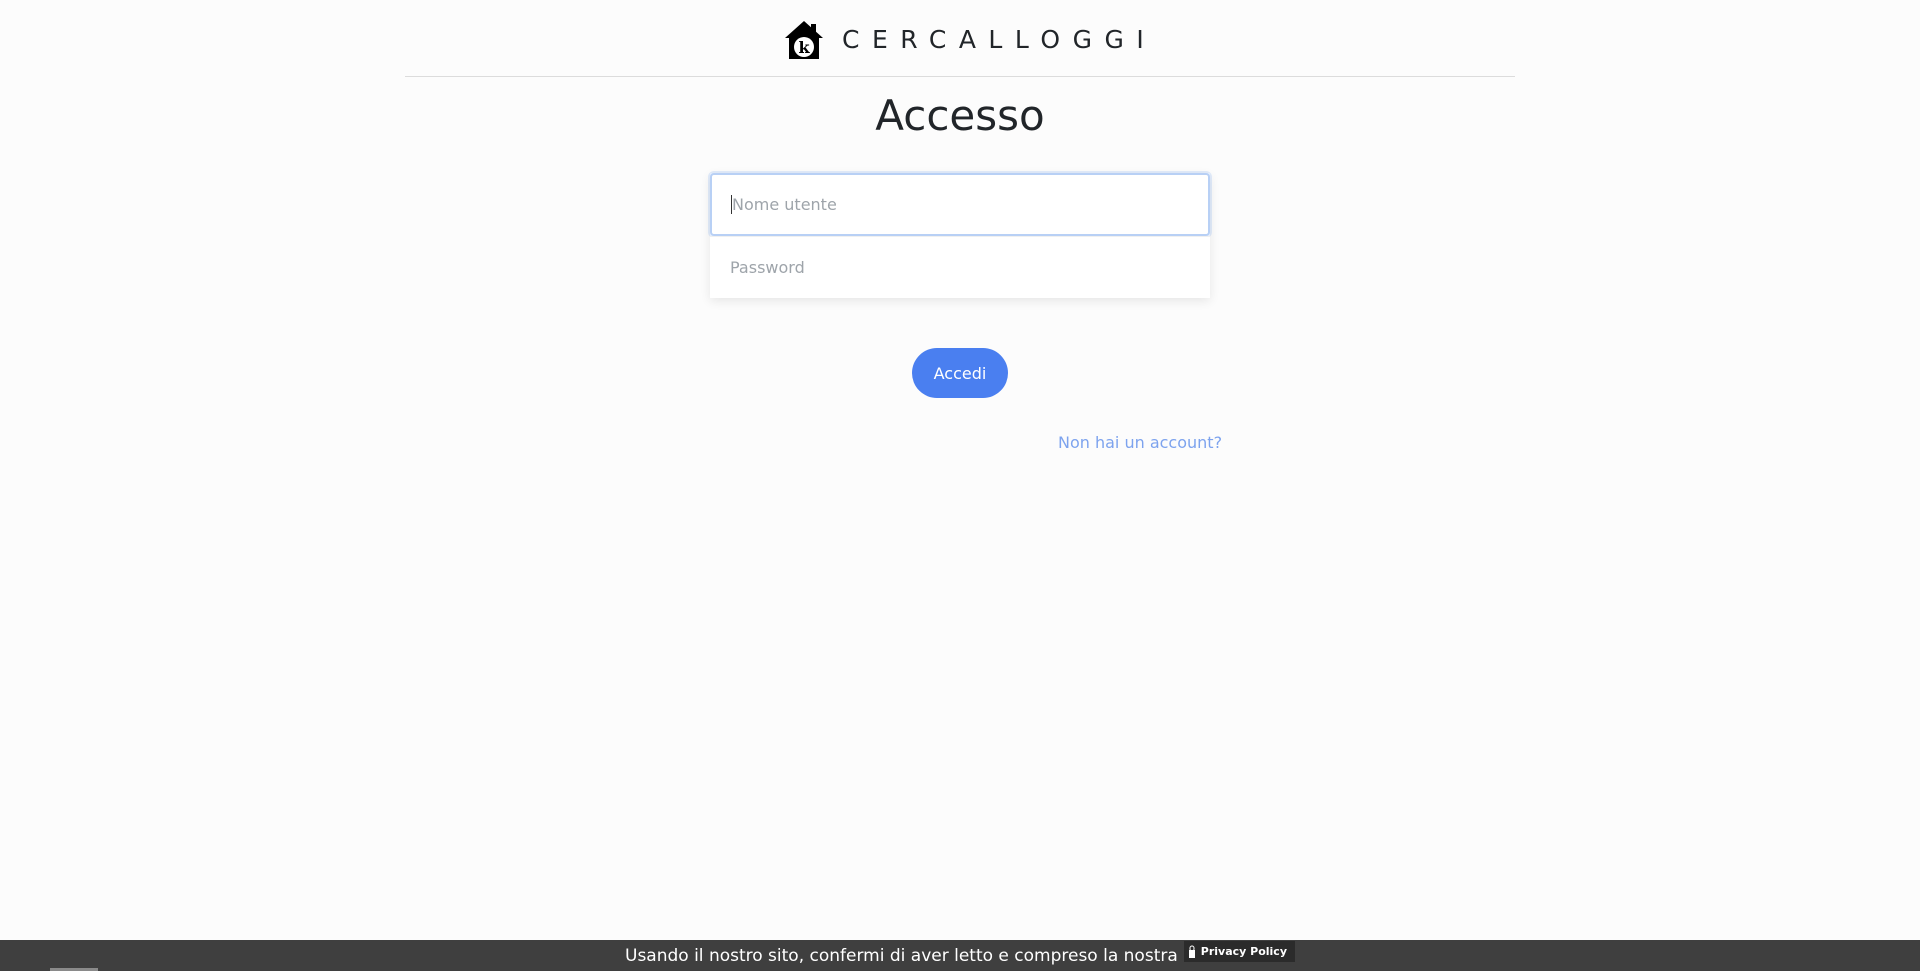 The image size is (1920, 971). What do you see at coordinates (804, 47) in the screenshot?
I see `svg-text: k` at bounding box center [804, 47].